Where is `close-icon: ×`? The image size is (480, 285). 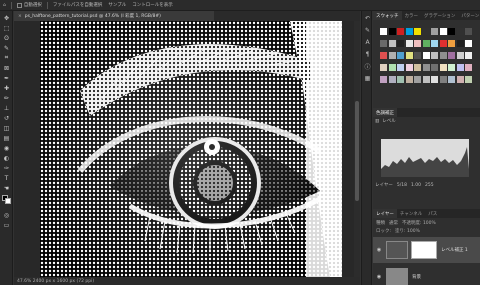
close-icon: × is located at coordinates (20, 16).